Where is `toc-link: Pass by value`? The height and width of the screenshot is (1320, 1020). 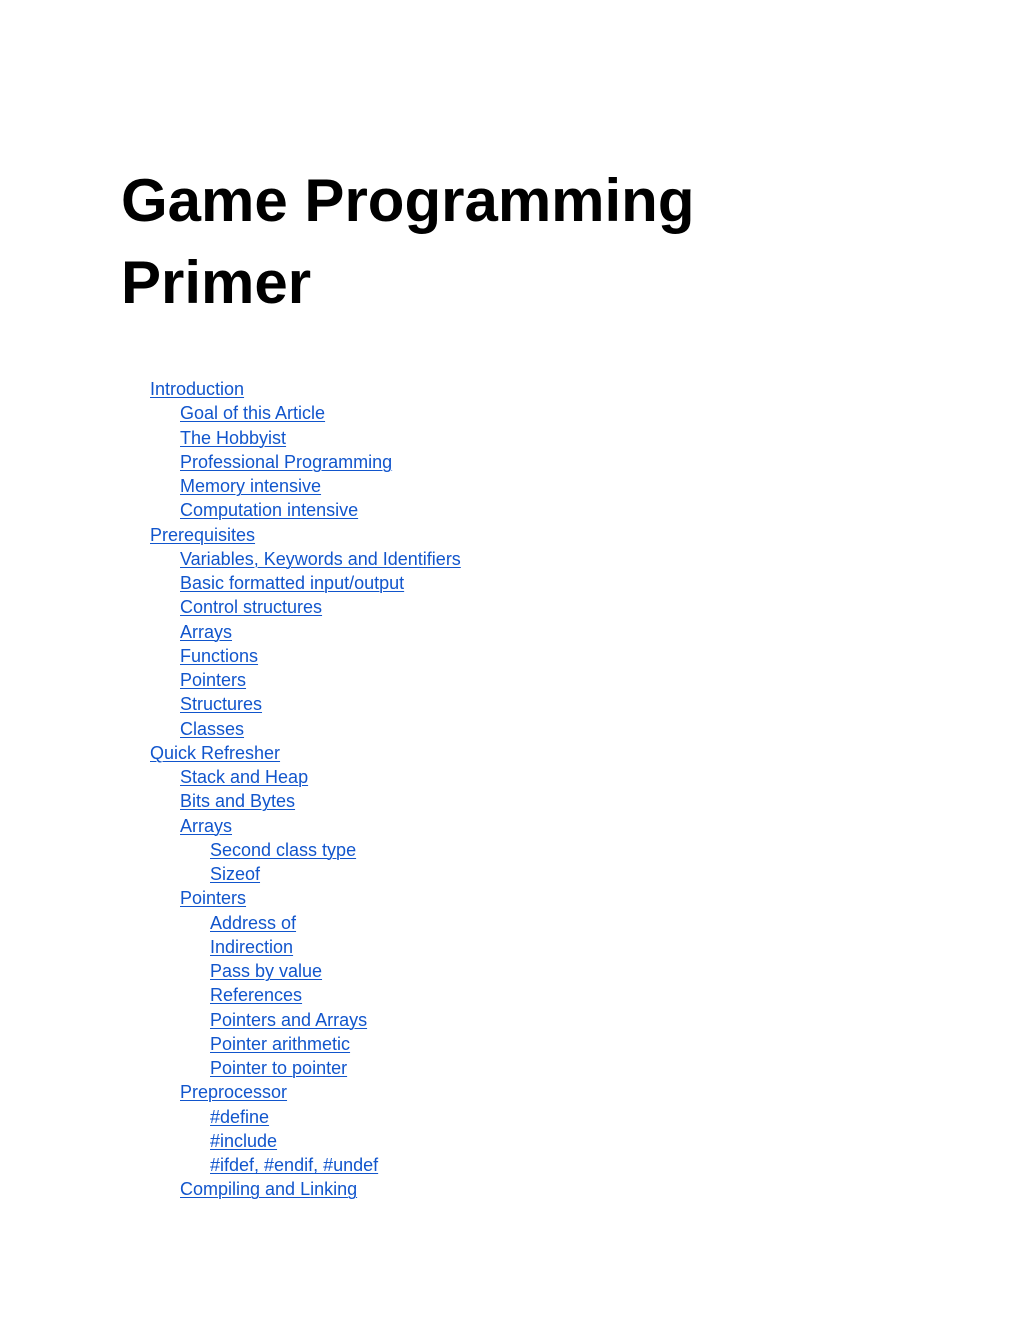
toc-link: Pass by value is located at coordinates (266, 971).